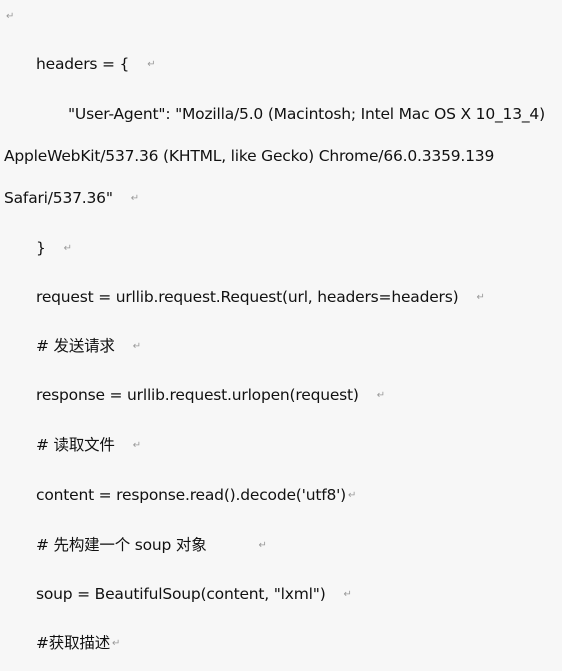  I want to click on code-line-headers-open: headers = { ↵, so click(96, 64).